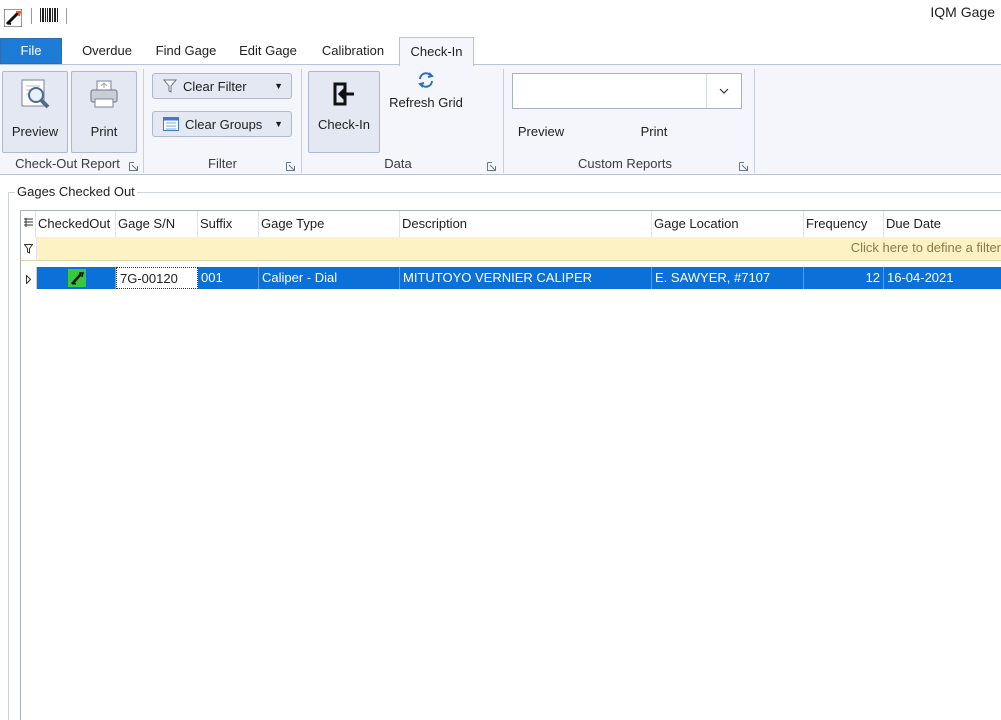  What do you see at coordinates (398, 163) in the screenshot?
I see `group-label-data: Data` at bounding box center [398, 163].